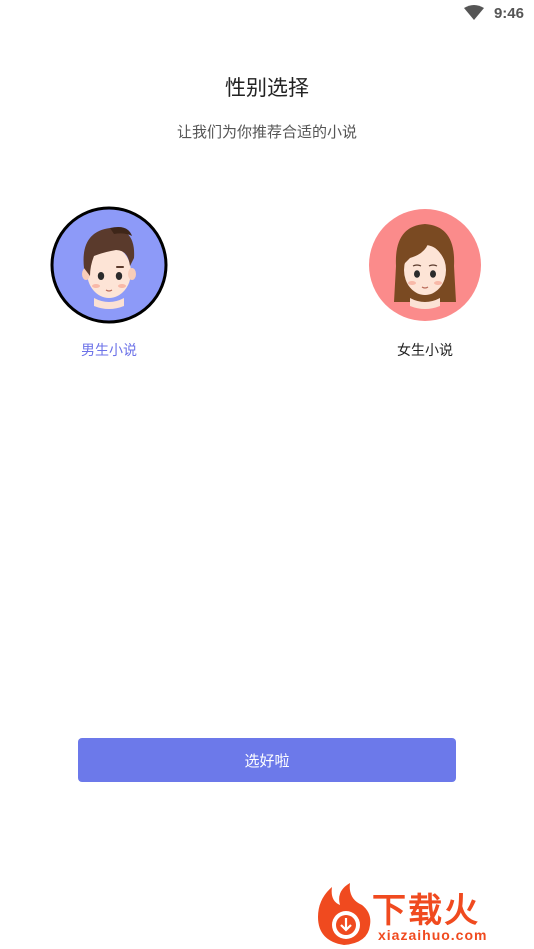  I want to click on wifi-icon, so click(474, 12).